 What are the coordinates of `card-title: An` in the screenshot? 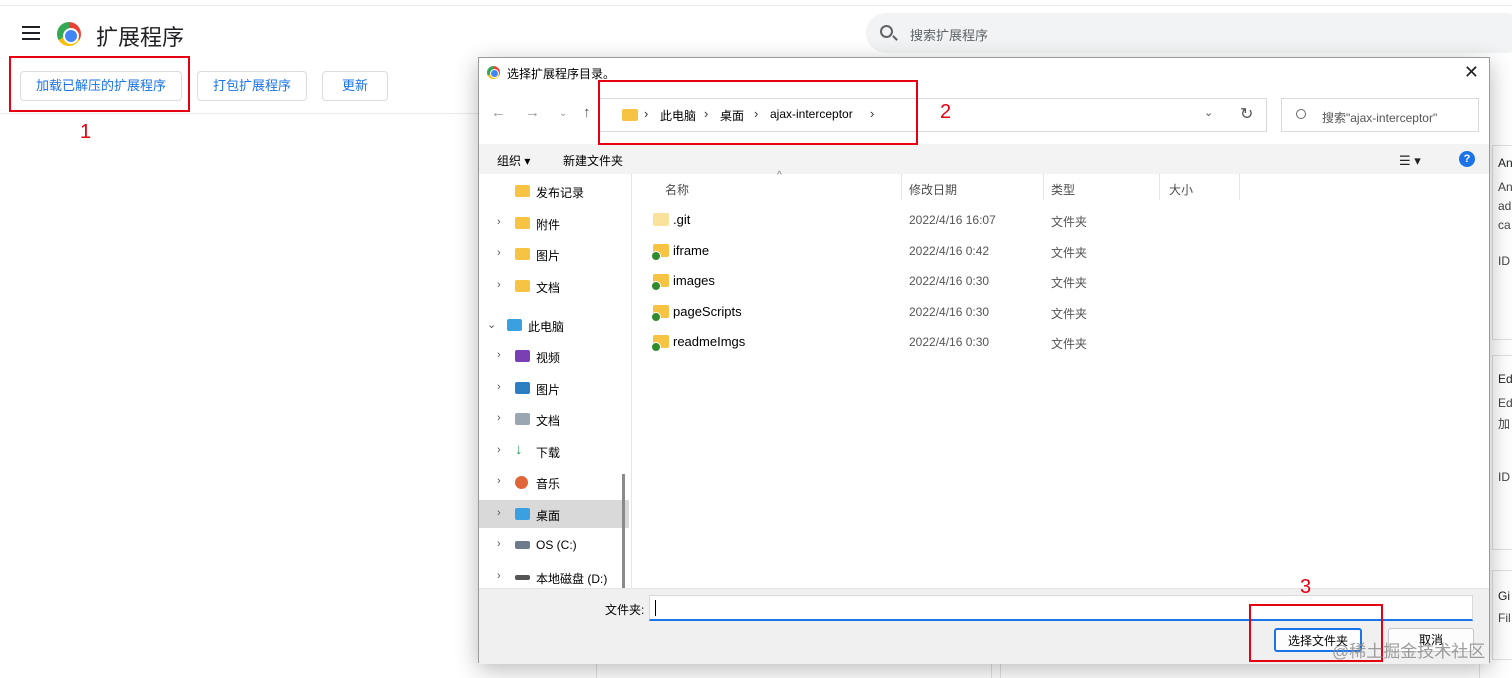 It's located at (1505, 163).